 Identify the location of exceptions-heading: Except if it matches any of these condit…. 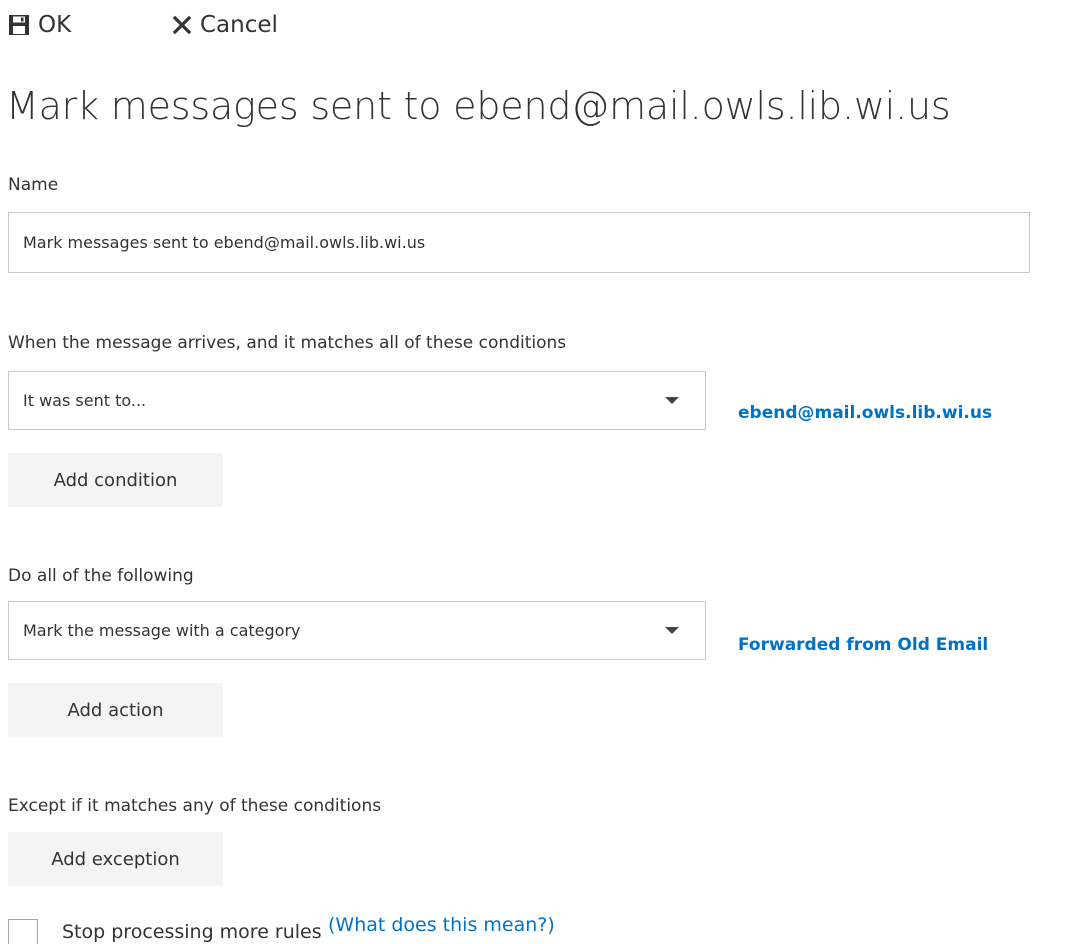
(195, 806).